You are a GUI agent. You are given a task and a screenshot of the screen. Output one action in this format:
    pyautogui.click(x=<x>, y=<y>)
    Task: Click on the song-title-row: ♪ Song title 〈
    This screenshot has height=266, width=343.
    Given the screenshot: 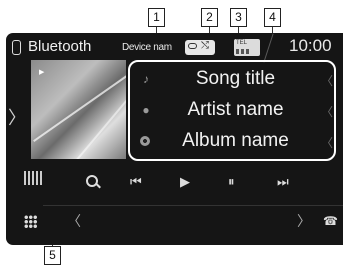 What is the action you would take?
    pyautogui.click(x=232, y=80)
    